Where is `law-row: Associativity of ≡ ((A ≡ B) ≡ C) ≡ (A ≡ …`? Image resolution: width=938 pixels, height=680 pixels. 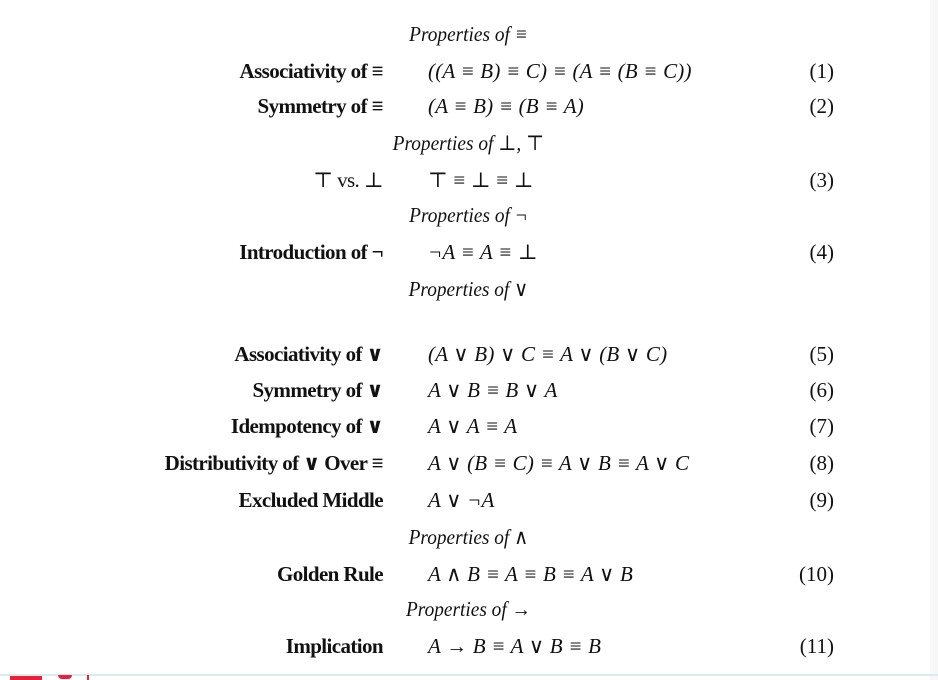 law-row: Associativity of ≡ ((A ≡ B) ≡ C) ≡ (A ≡ … is located at coordinates (469, 71).